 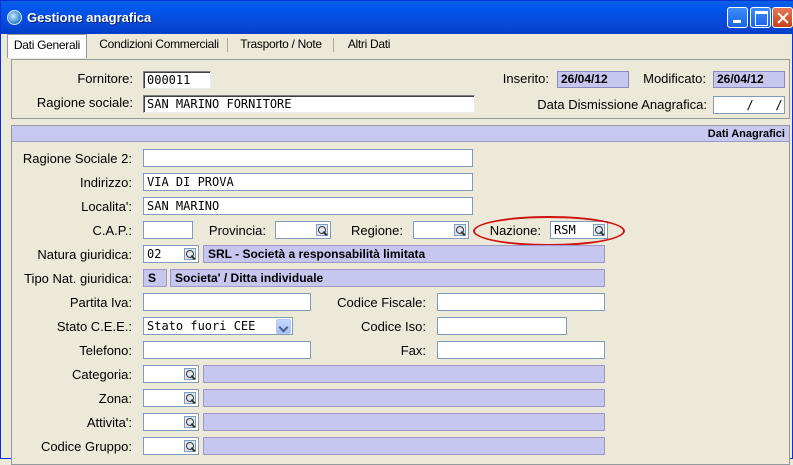 I want to click on ragione-sociale-label: Ragione sociale:, so click(x=84, y=102).